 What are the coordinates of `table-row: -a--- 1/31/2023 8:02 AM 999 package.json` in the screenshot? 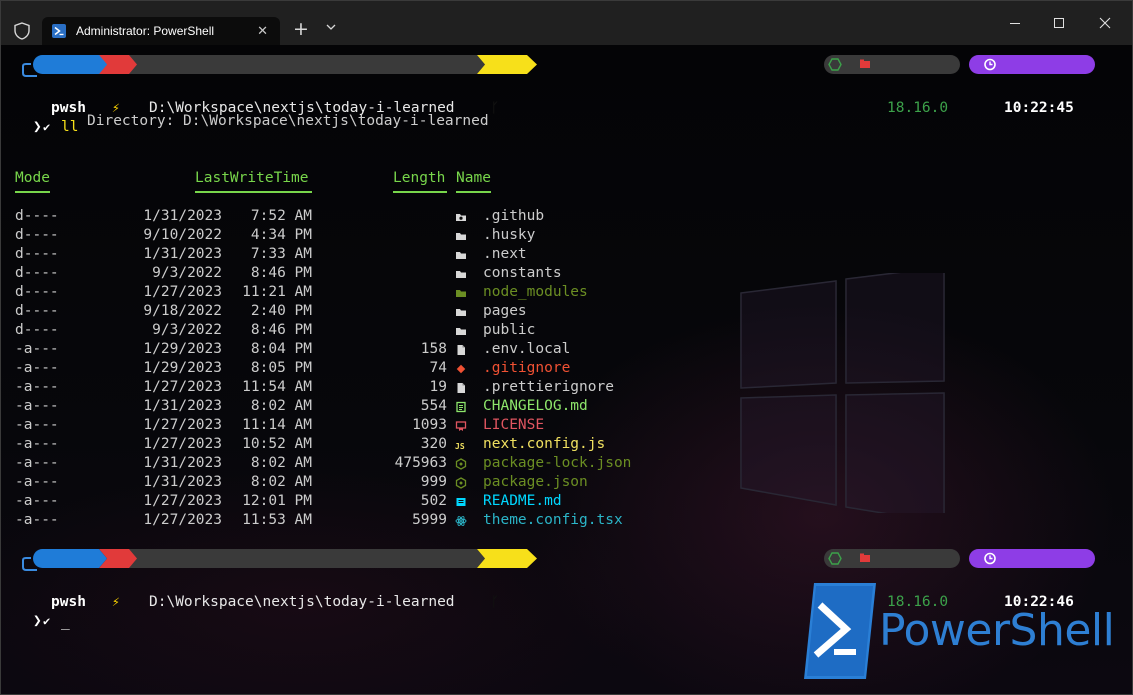 It's located at (351, 482).